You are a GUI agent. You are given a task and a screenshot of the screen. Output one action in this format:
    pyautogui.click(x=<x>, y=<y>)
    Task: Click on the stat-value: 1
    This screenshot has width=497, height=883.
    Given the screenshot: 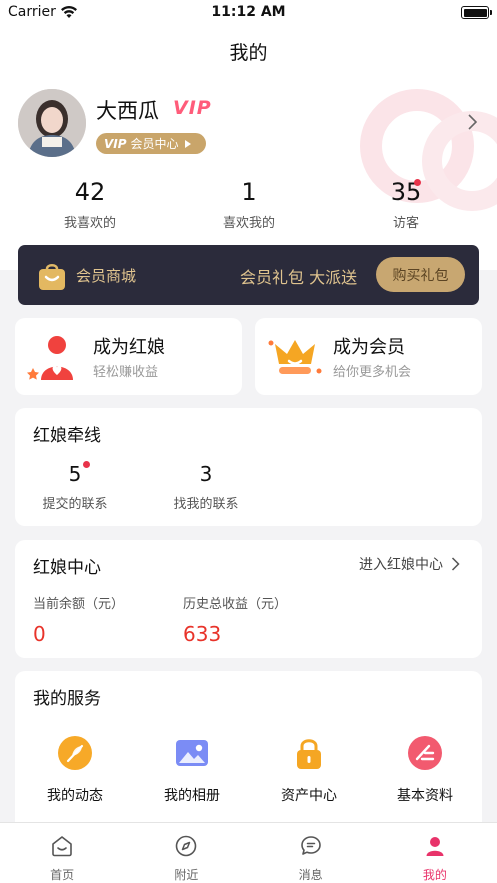 What is the action you would take?
    pyautogui.click(x=249, y=192)
    